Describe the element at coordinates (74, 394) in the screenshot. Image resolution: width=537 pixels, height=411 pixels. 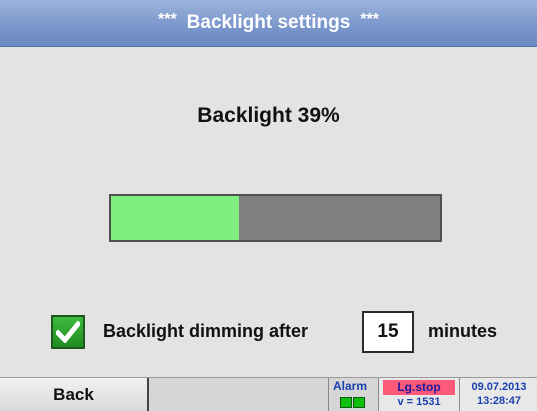
I see `back-button: Back` at that location.